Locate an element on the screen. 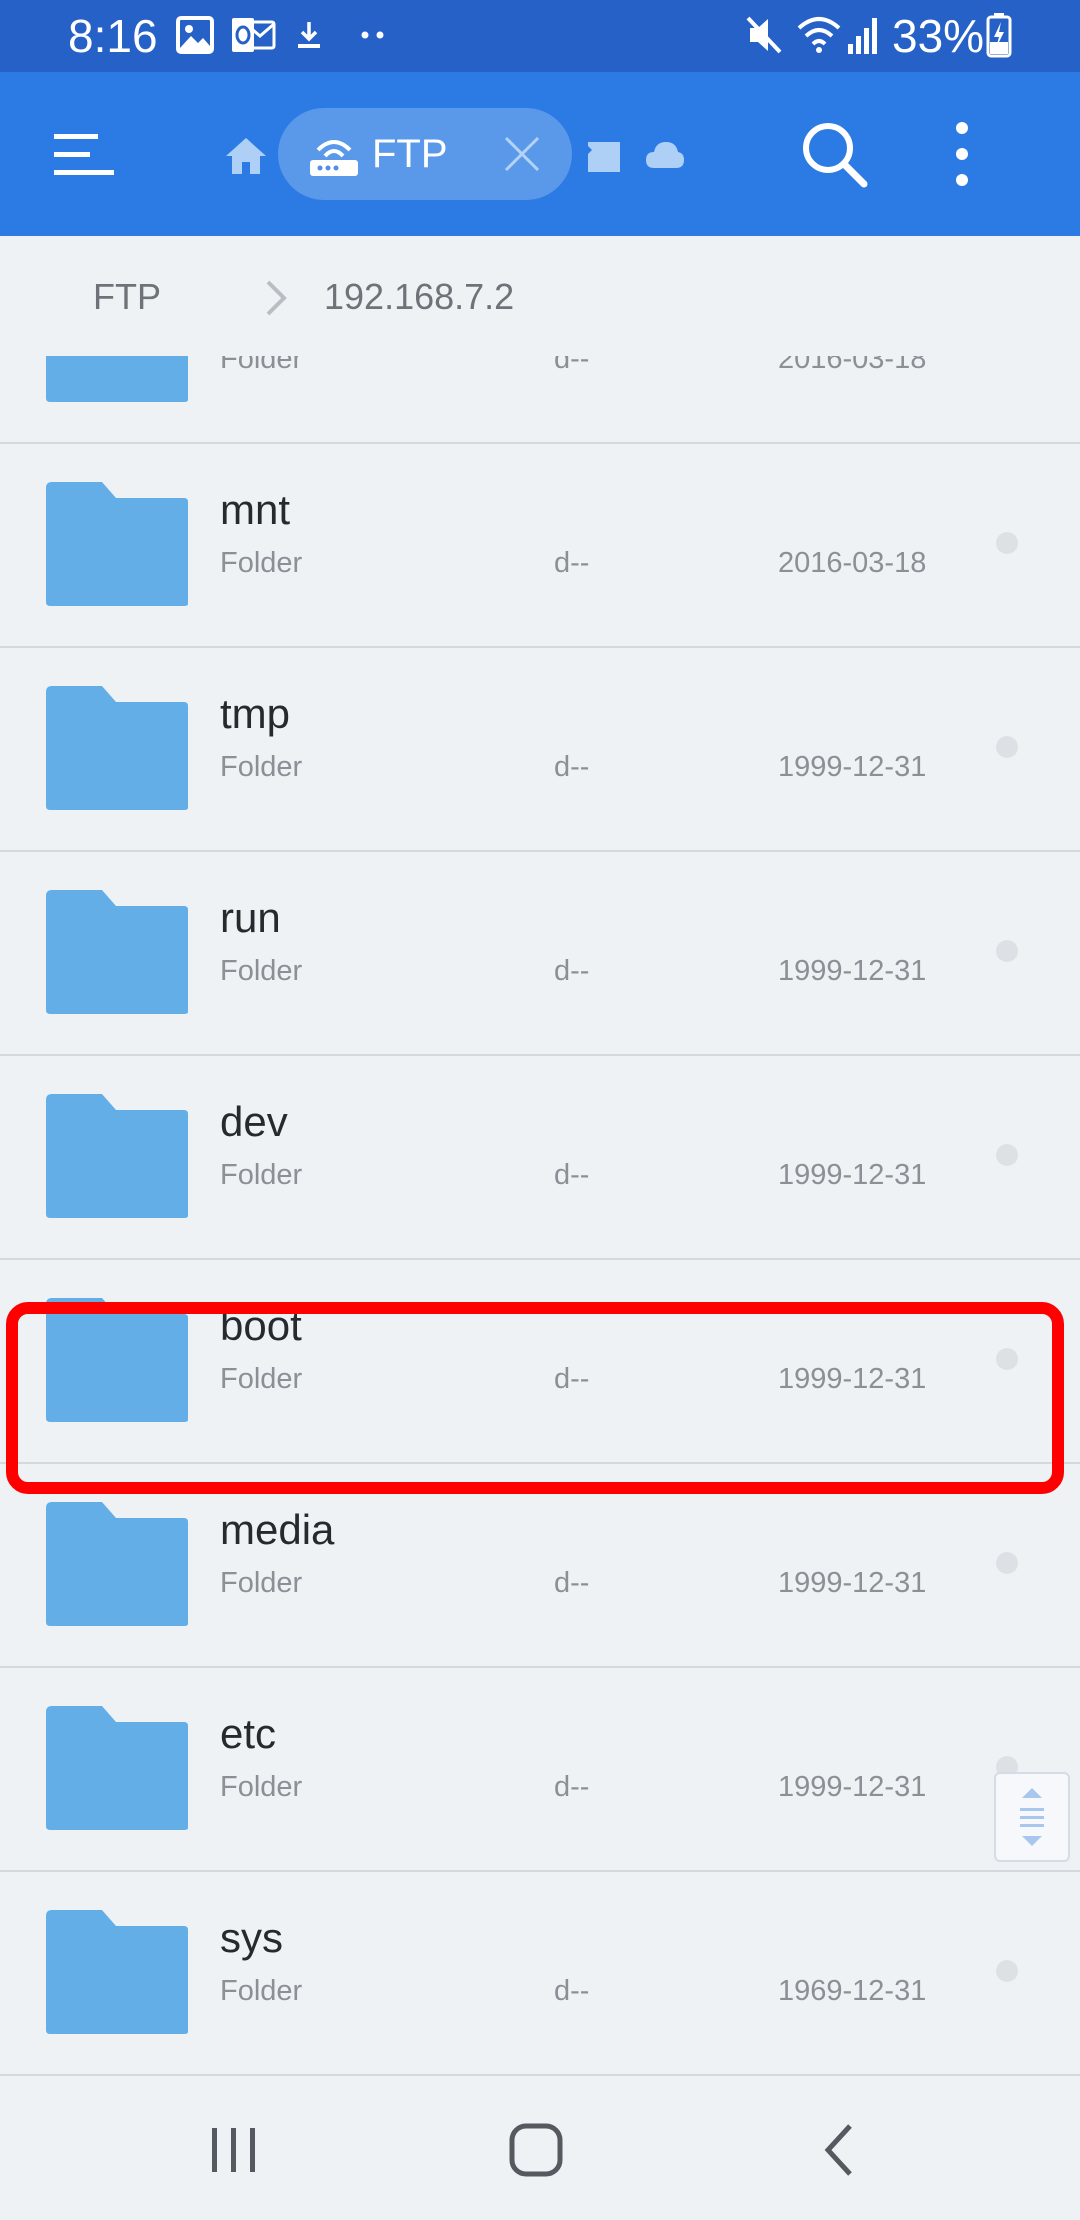 This screenshot has width=1080, height=2220. outlook-icon is located at coordinates (254, 35).